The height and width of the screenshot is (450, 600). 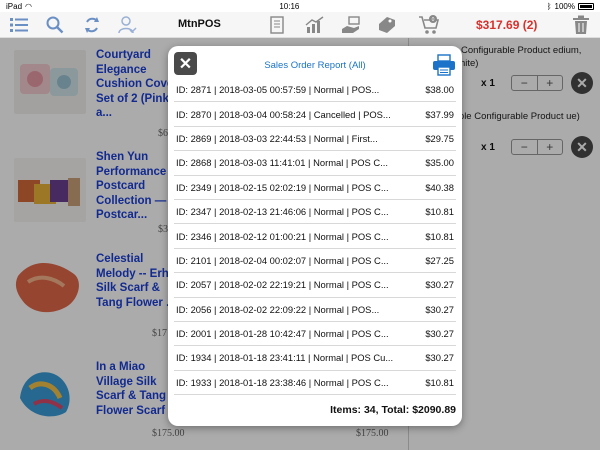 I want to click on status-bar: iPad ◠ 10:16 ᛒ 100%, so click(x=300, y=6).